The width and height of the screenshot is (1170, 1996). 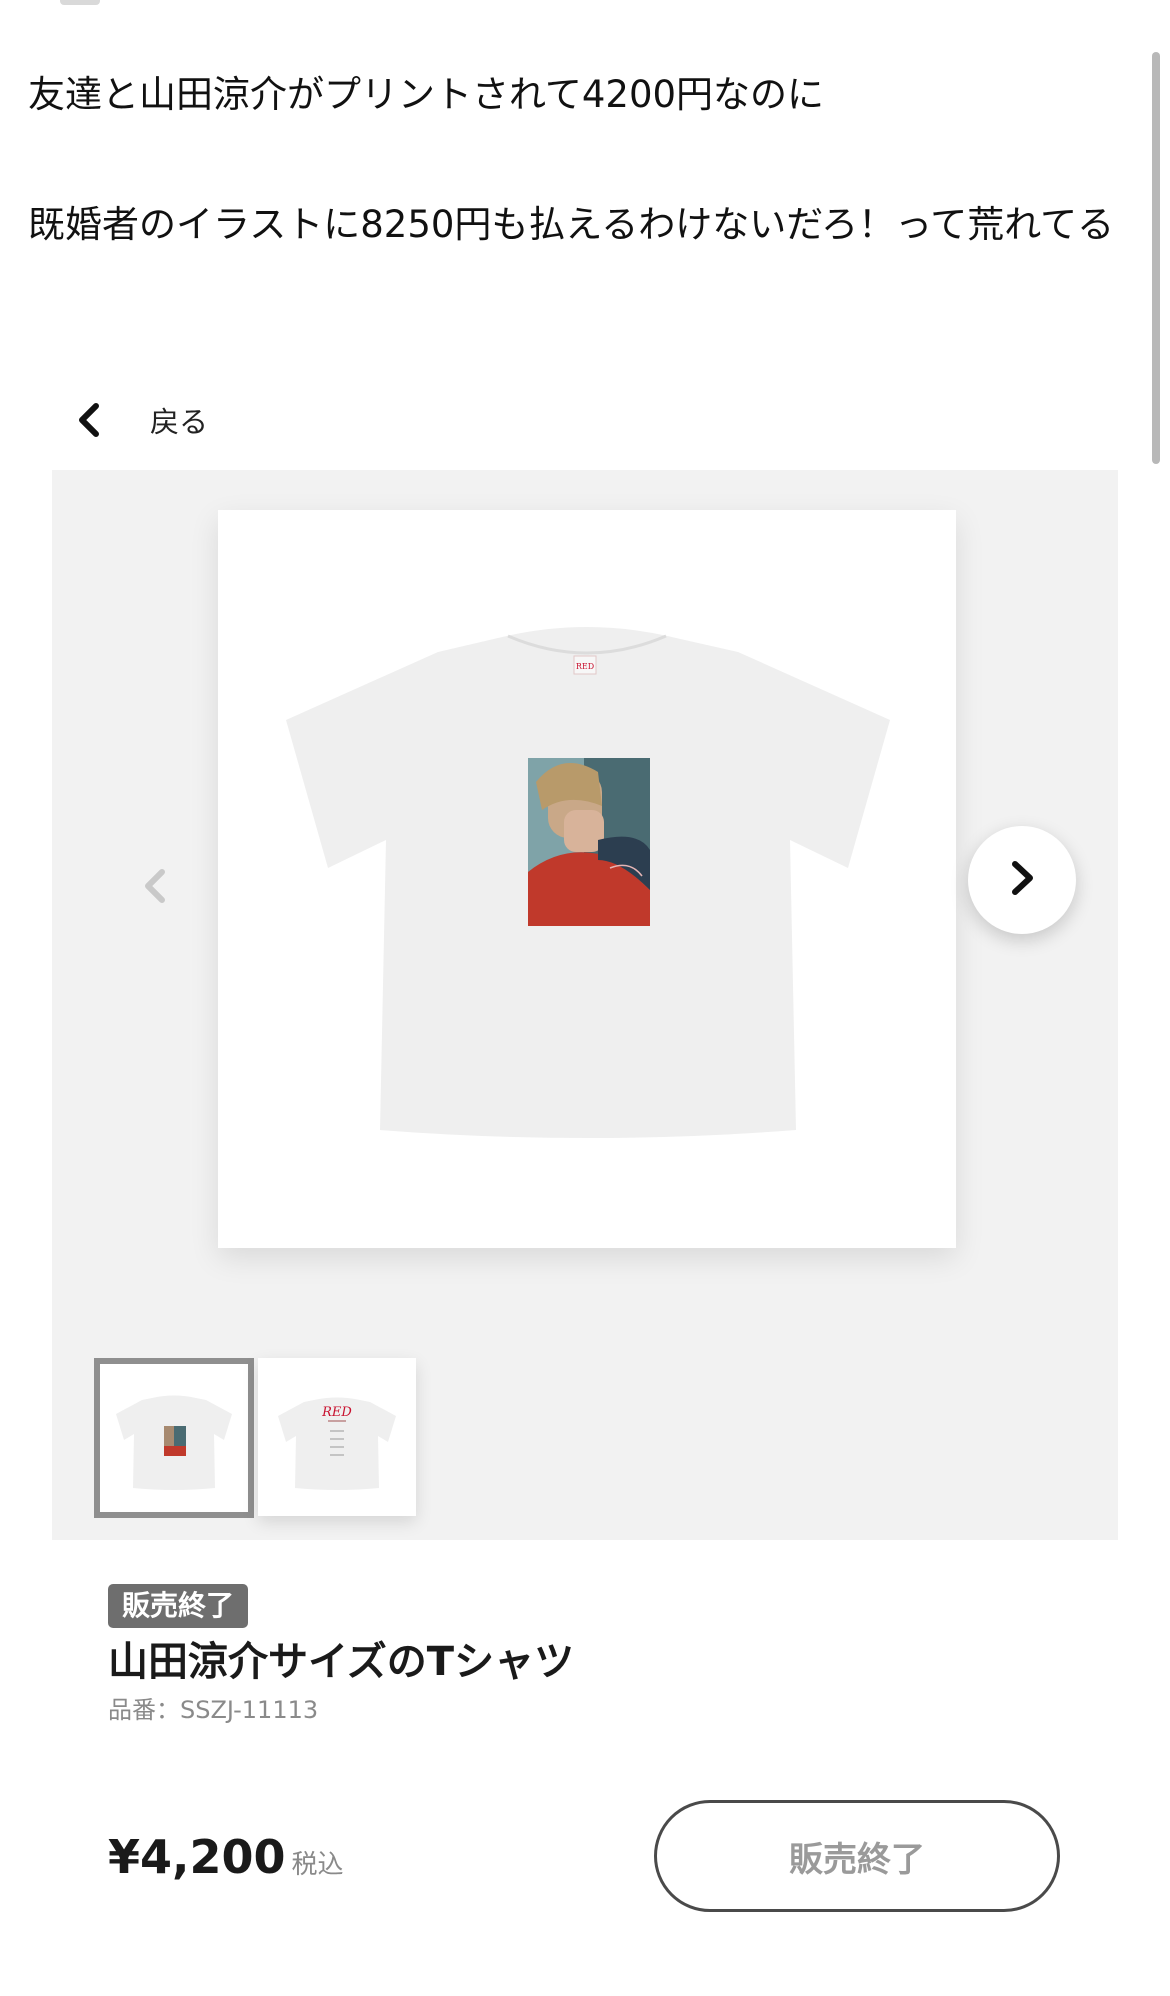 What do you see at coordinates (585, 666) in the screenshot?
I see `neck-logo: RED` at bounding box center [585, 666].